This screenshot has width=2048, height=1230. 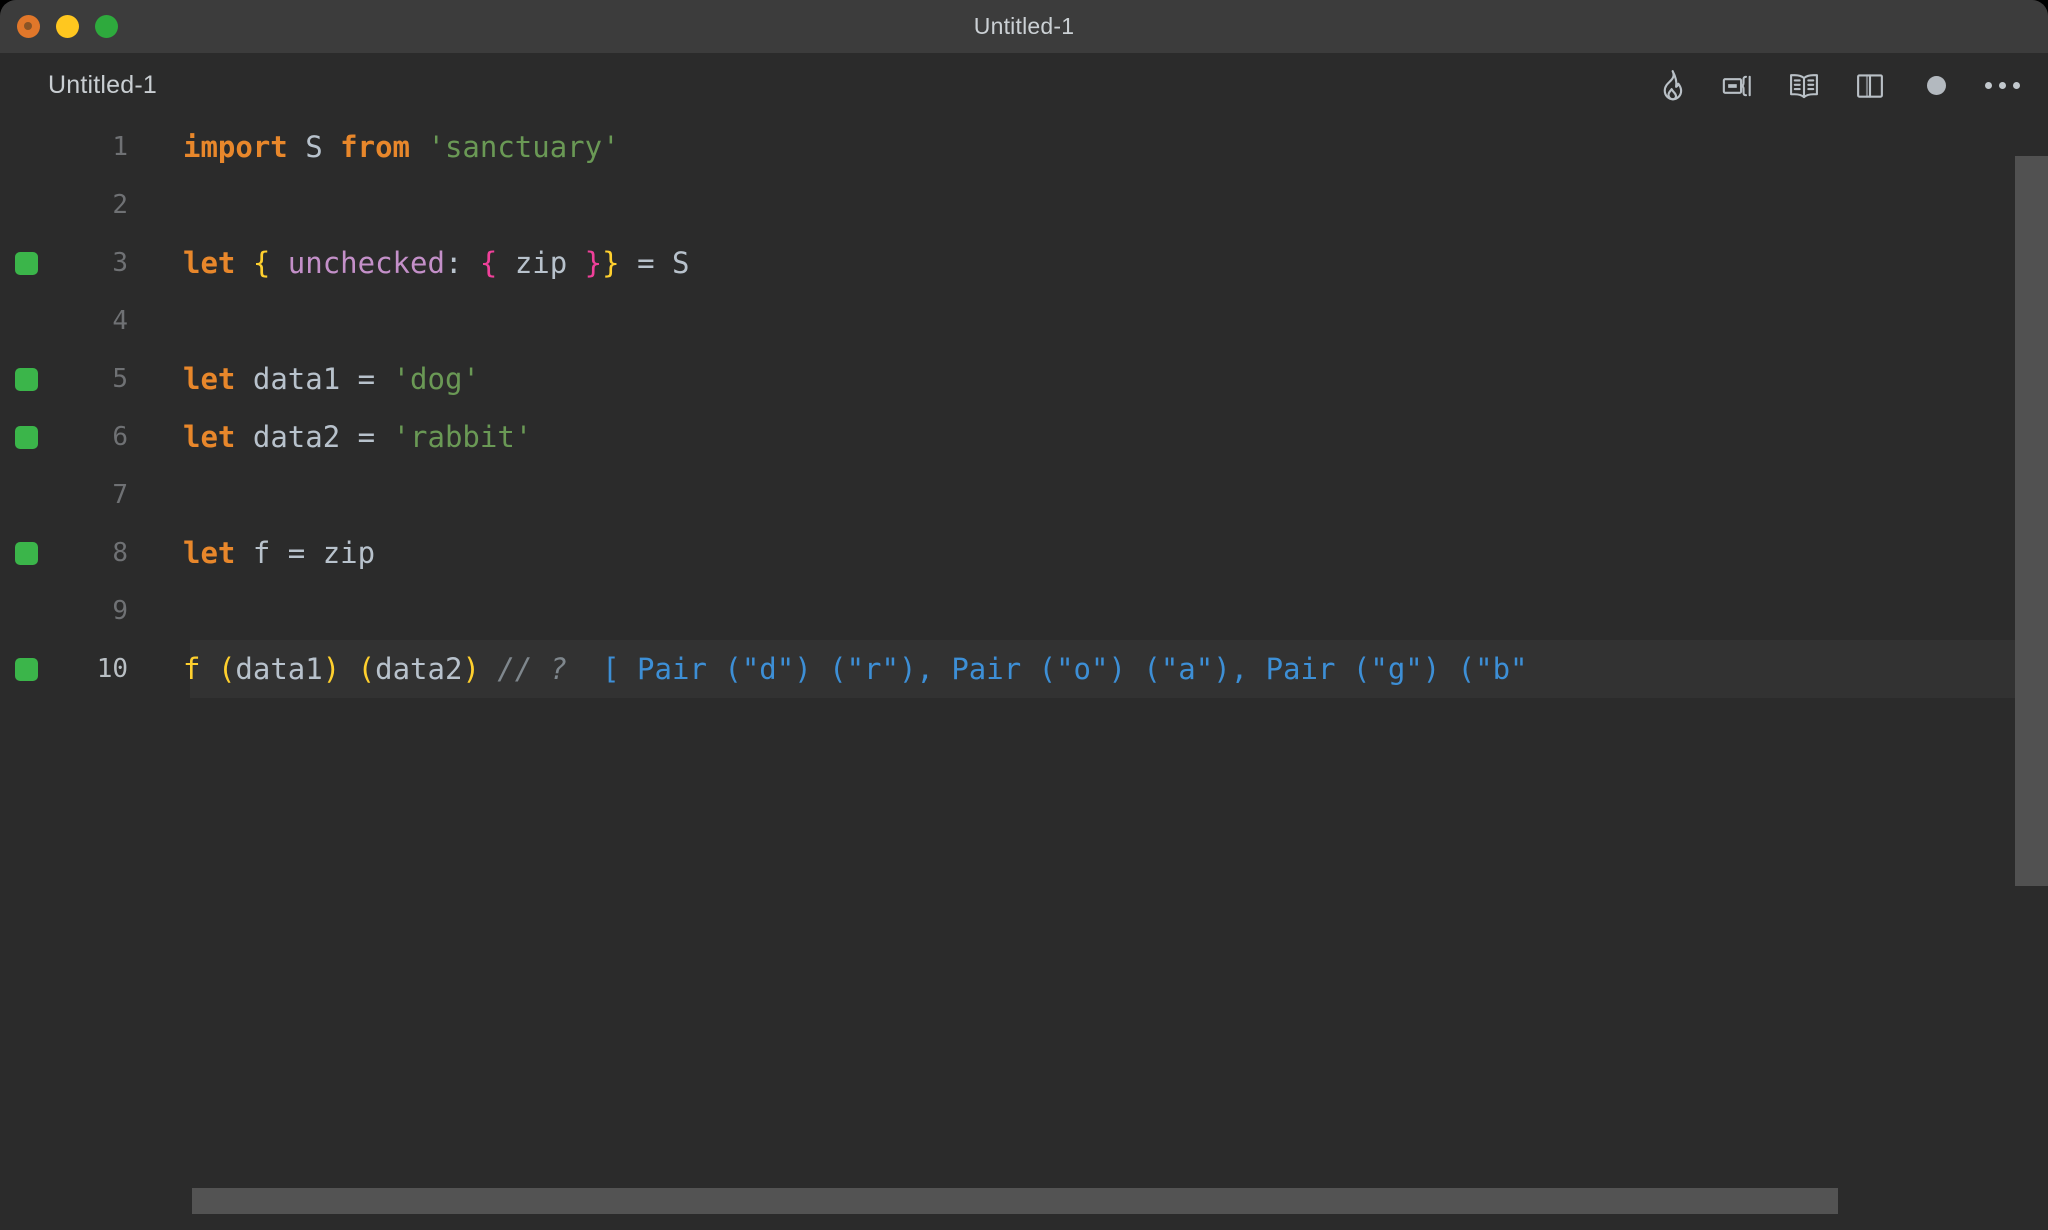 What do you see at coordinates (120, 379) in the screenshot?
I see `line-number: 5` at bounding box center [120, 379].